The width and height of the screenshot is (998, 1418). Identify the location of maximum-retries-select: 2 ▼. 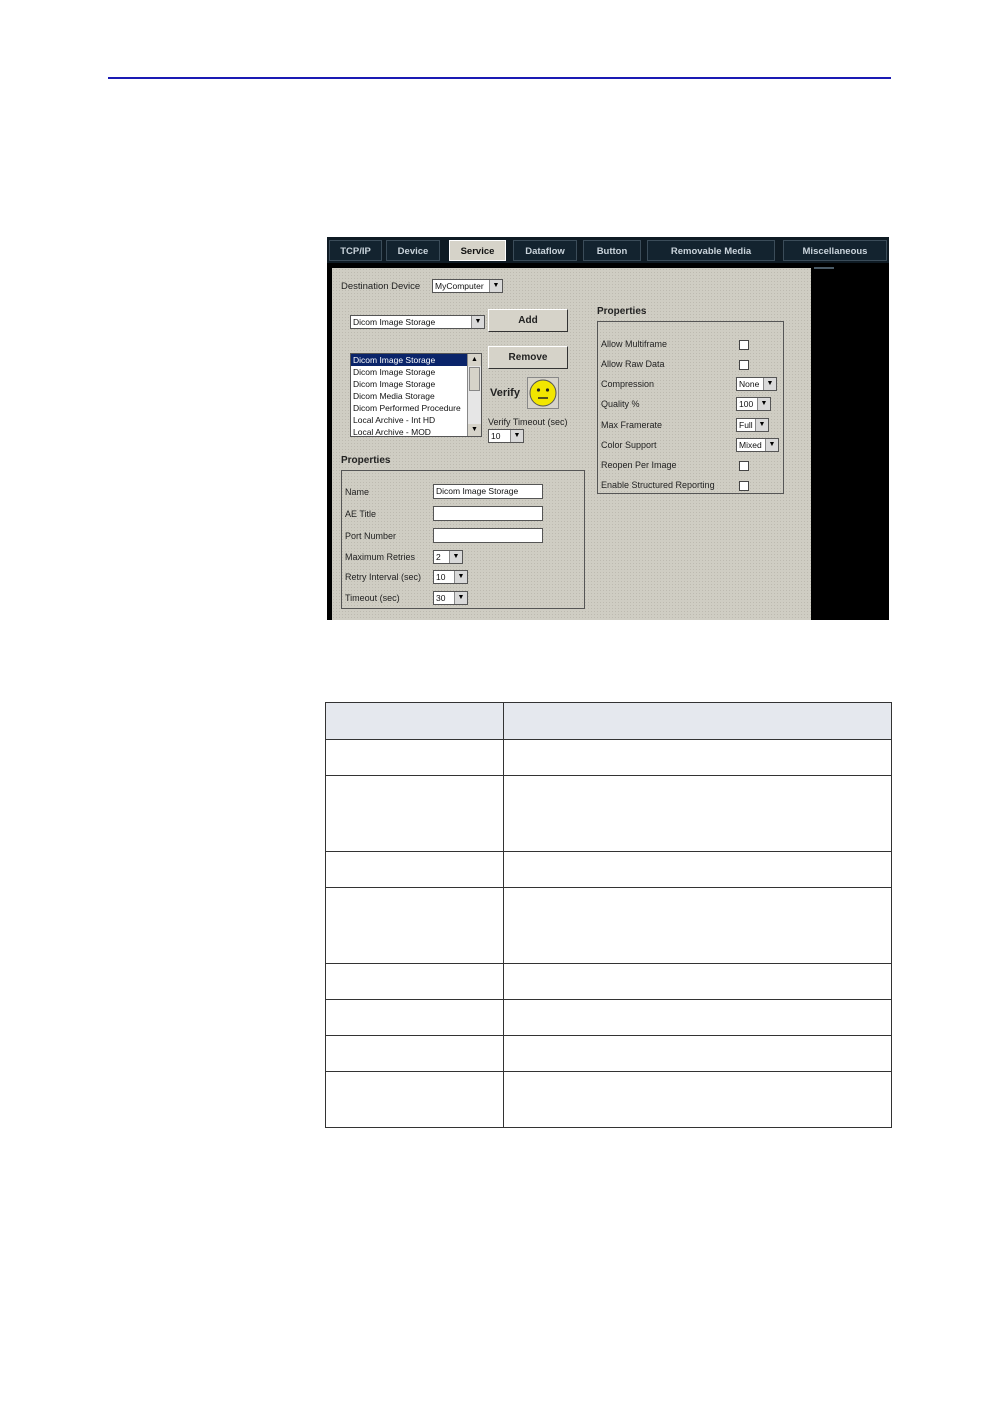
(448, 557).